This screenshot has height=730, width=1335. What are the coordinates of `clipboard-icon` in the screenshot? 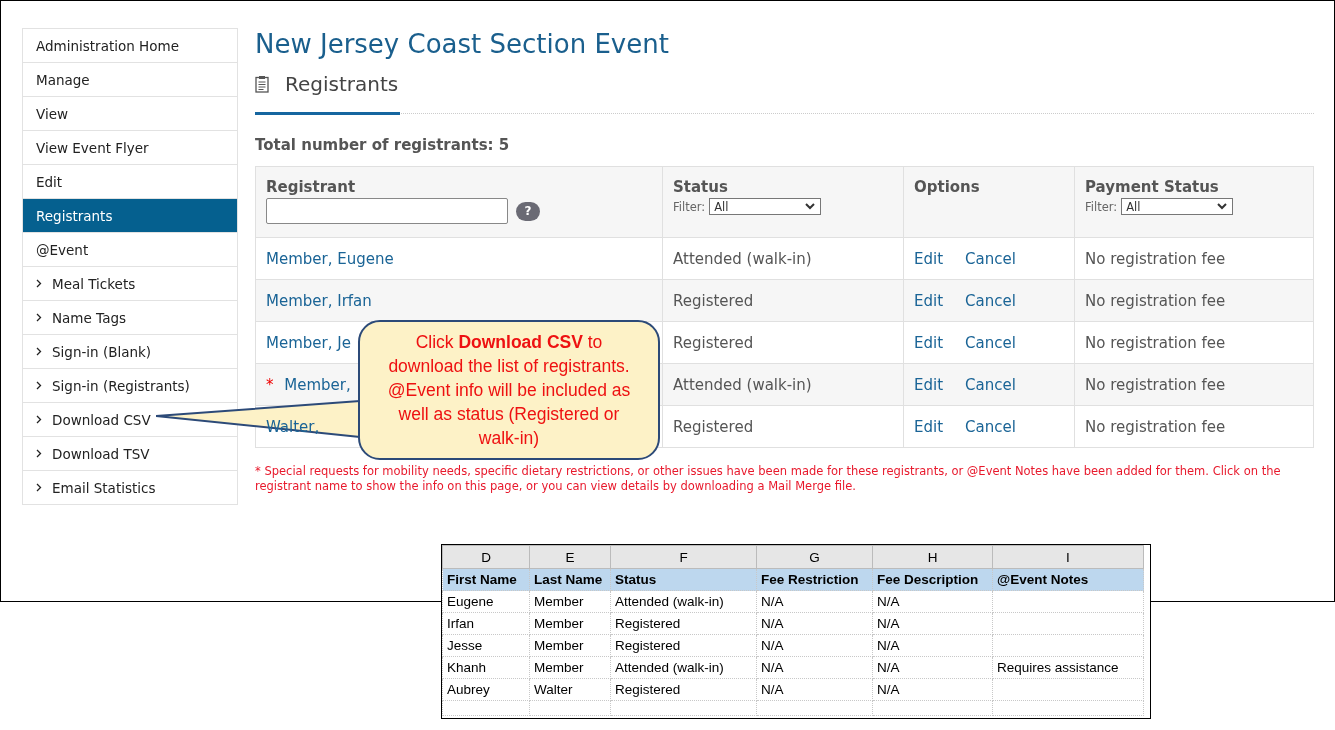 It's located at (262, 84).